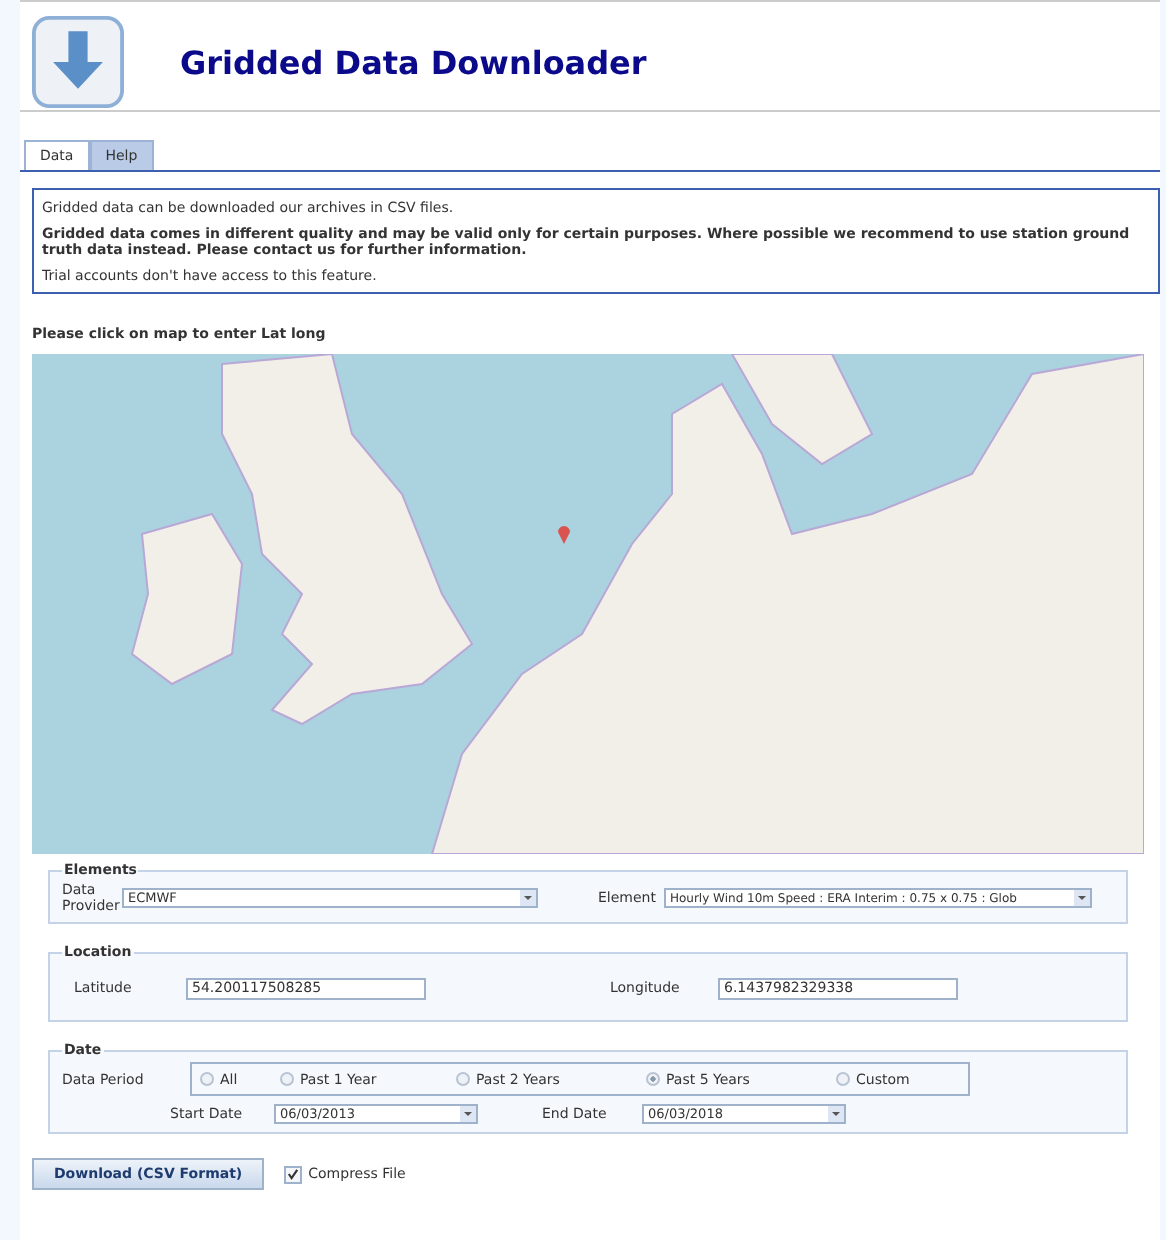  I want to click on page-title: Gridded Data Downloader, so click(413, 62).